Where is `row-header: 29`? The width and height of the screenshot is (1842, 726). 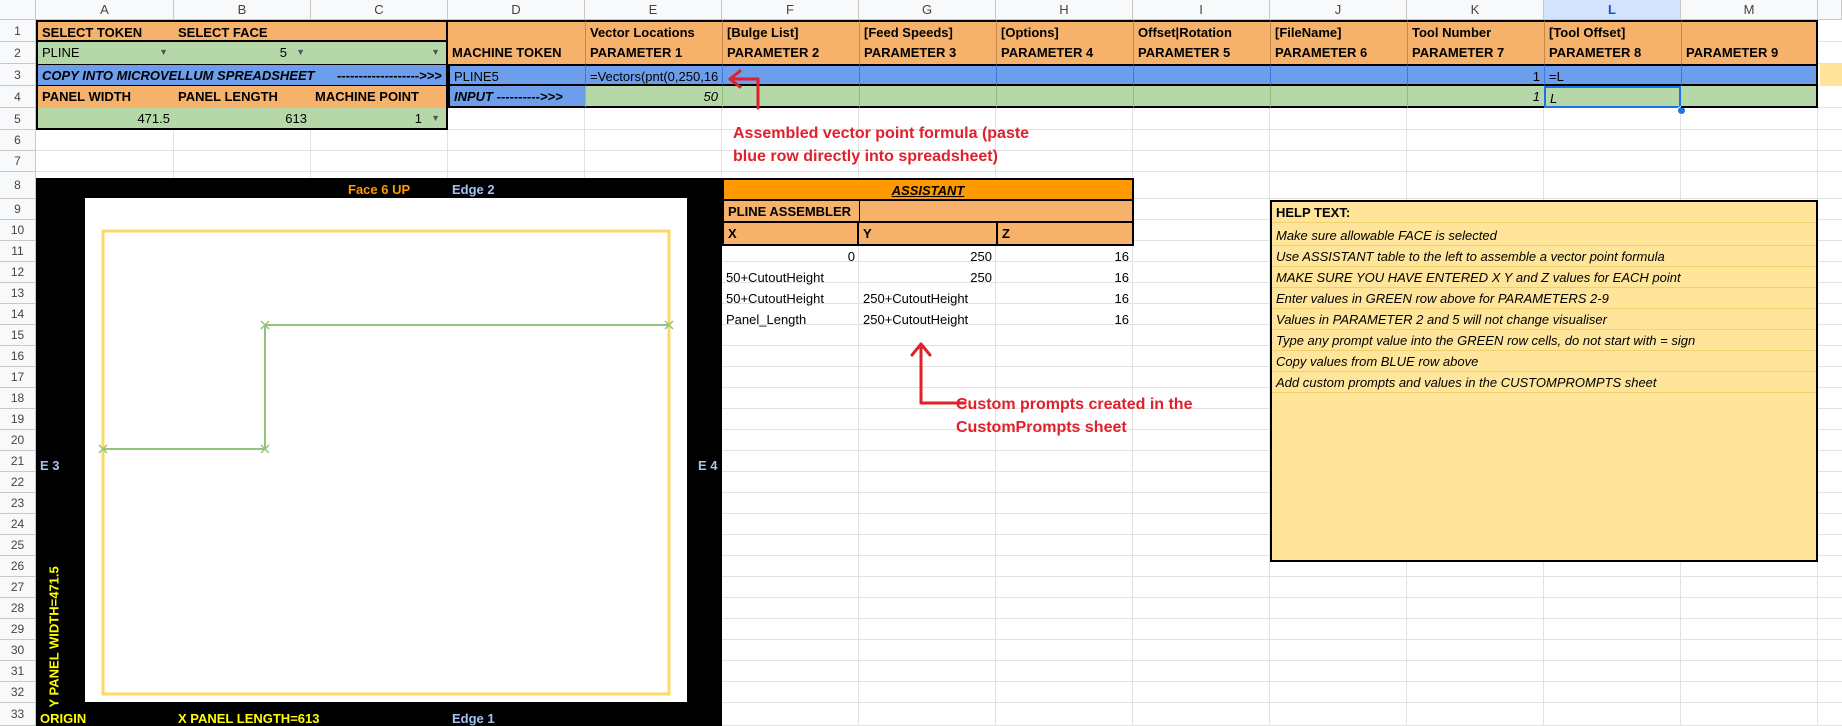
row-header: 29 is located at coordinates (18, 629).